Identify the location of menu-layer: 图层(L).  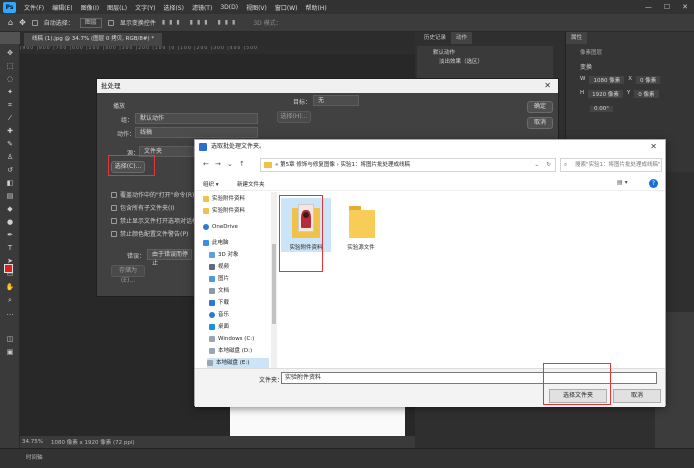
(117, 7).